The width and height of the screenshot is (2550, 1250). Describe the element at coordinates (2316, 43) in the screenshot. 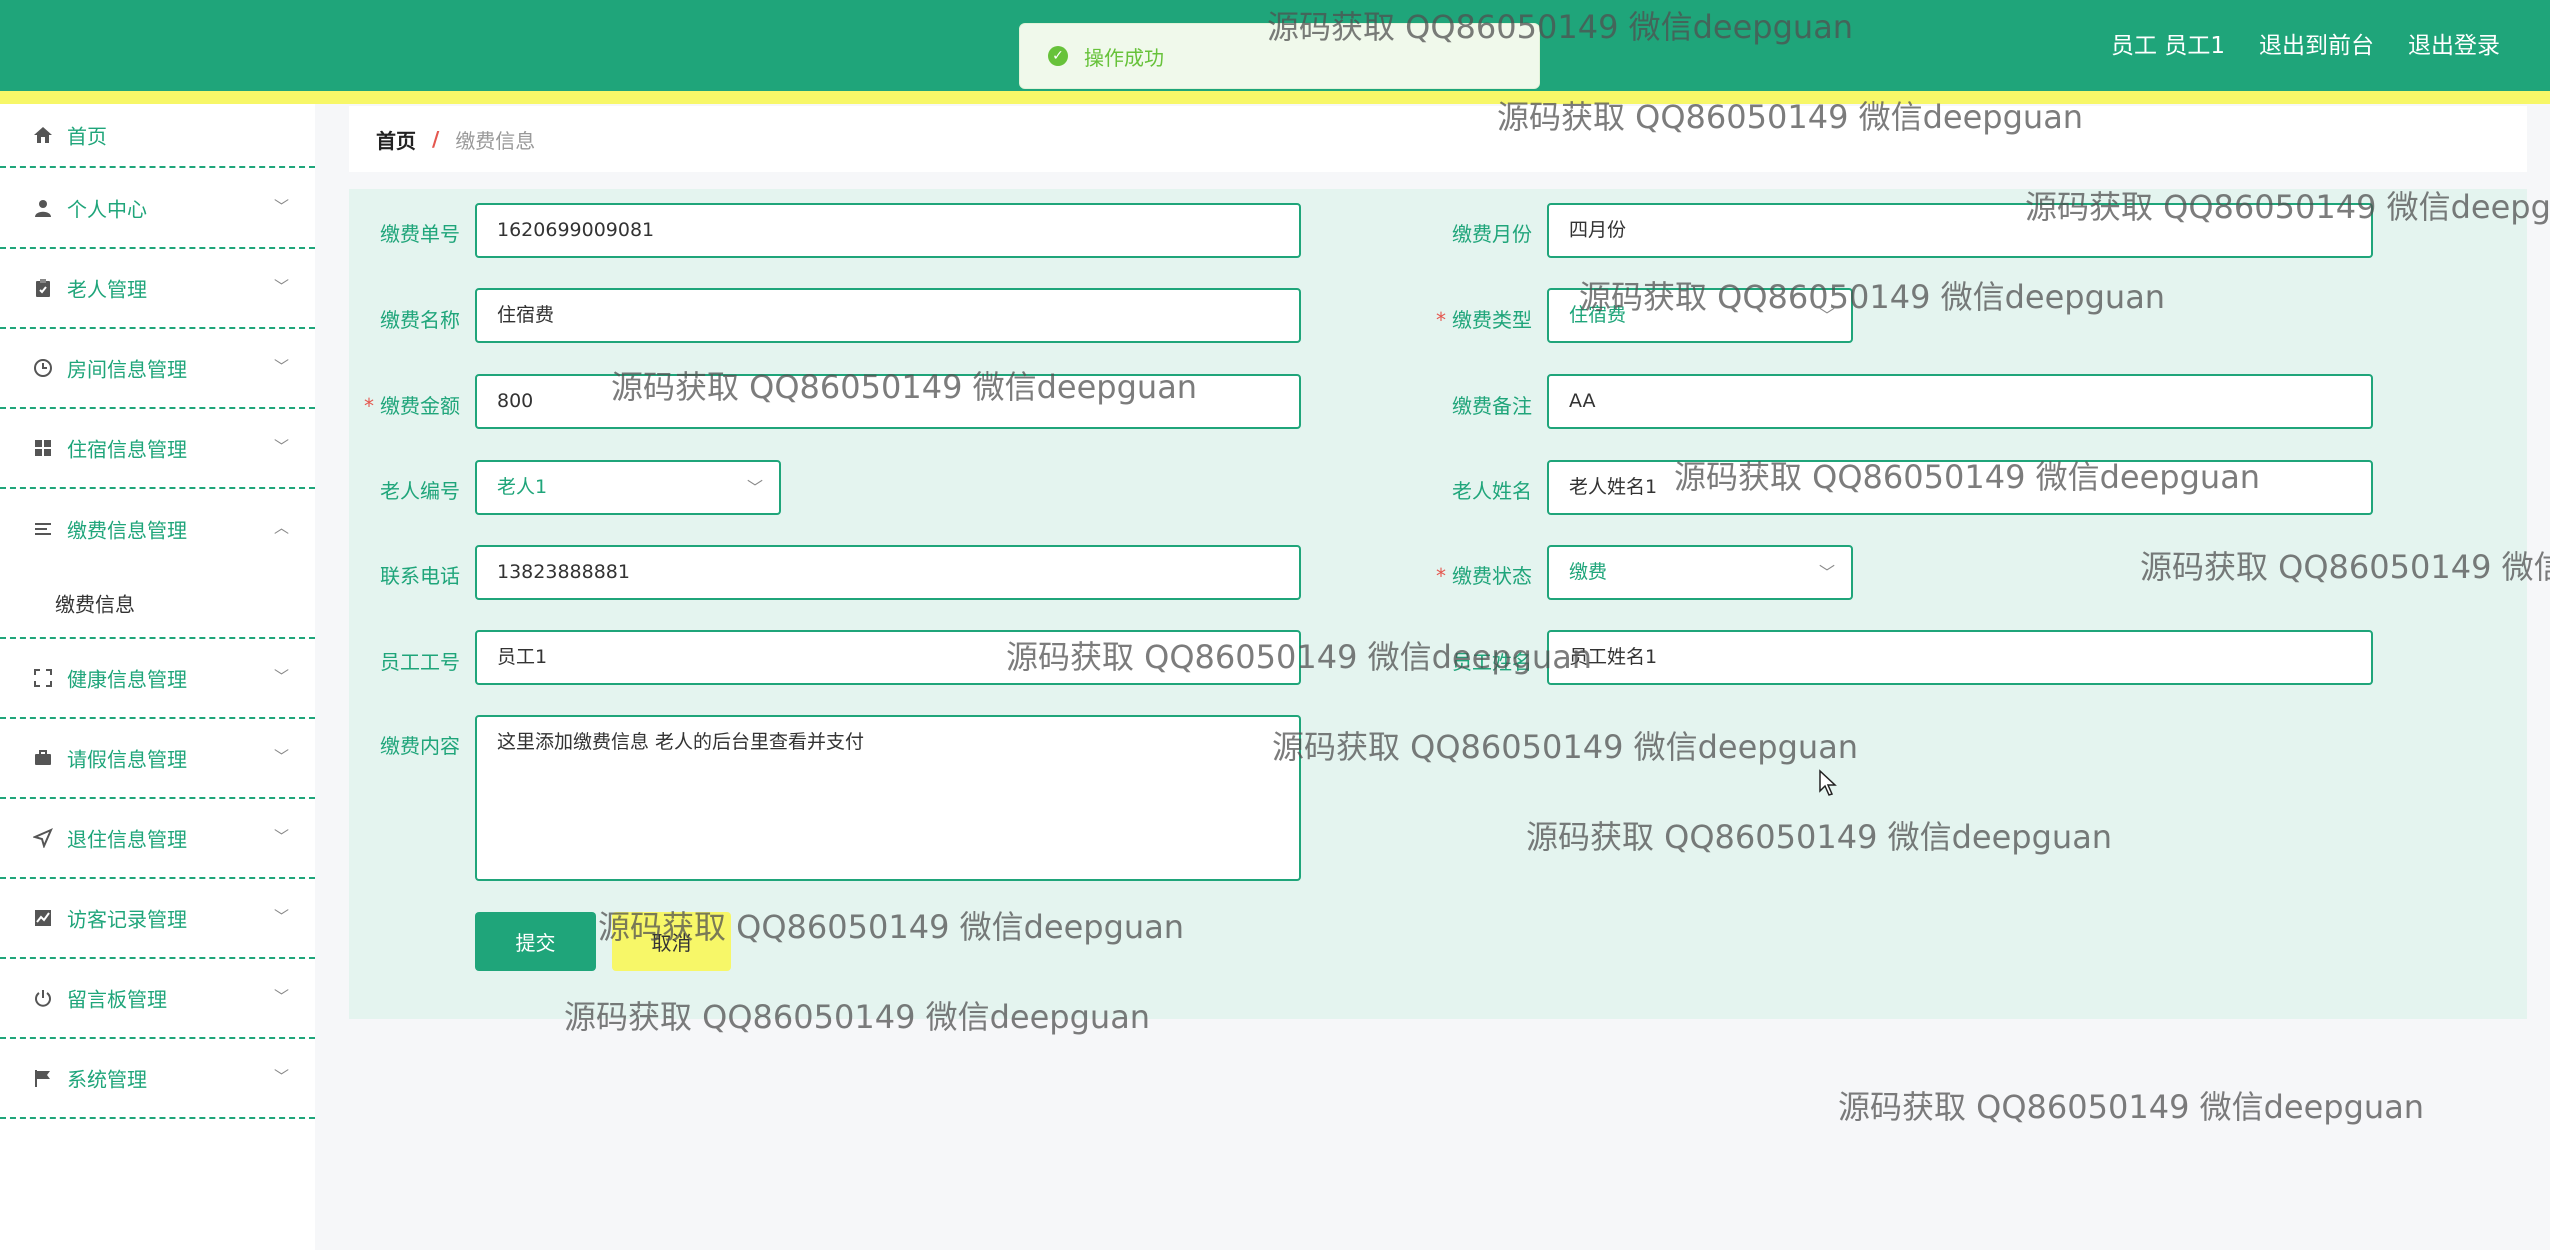

I see `exit-to-frontend-link: 退出到前台` at that location.